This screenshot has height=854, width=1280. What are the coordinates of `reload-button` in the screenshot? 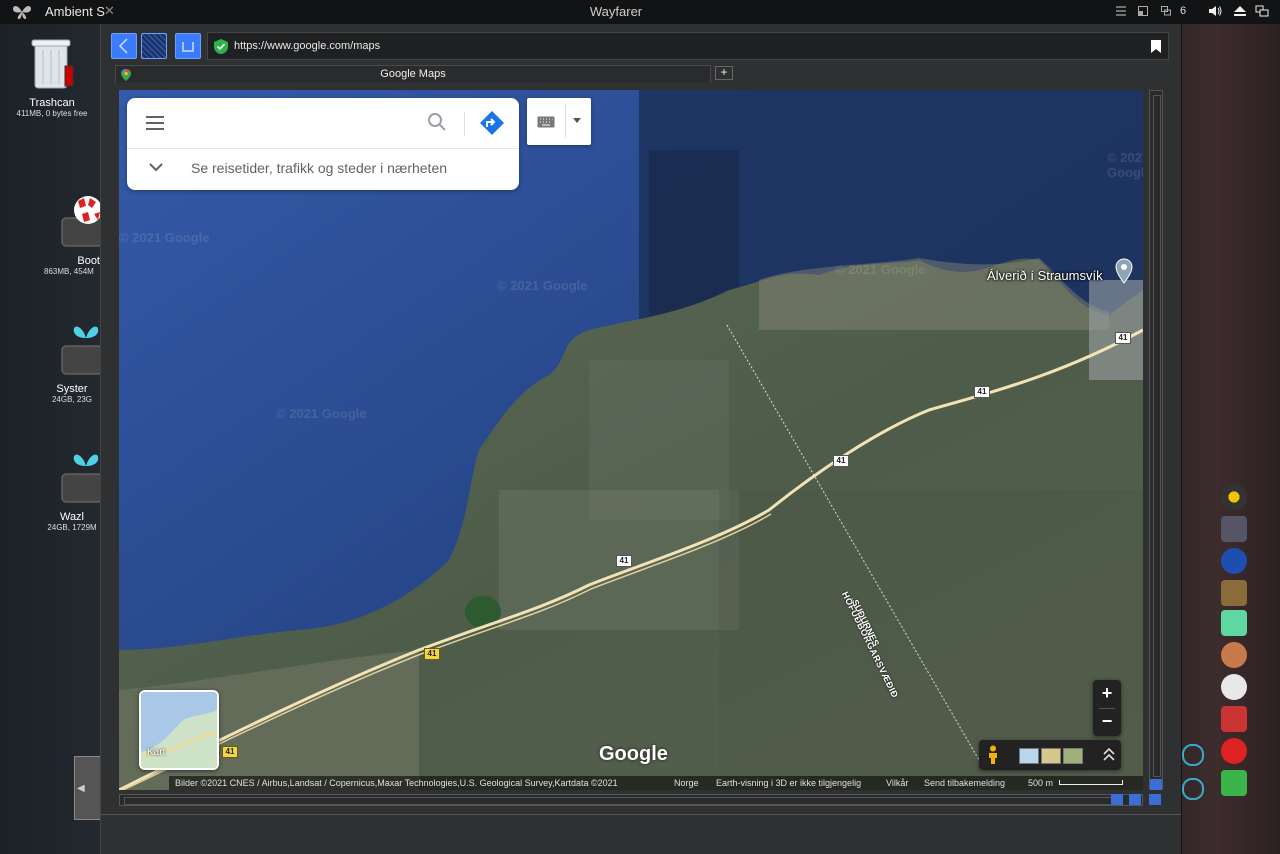 It's located at (188, 46).